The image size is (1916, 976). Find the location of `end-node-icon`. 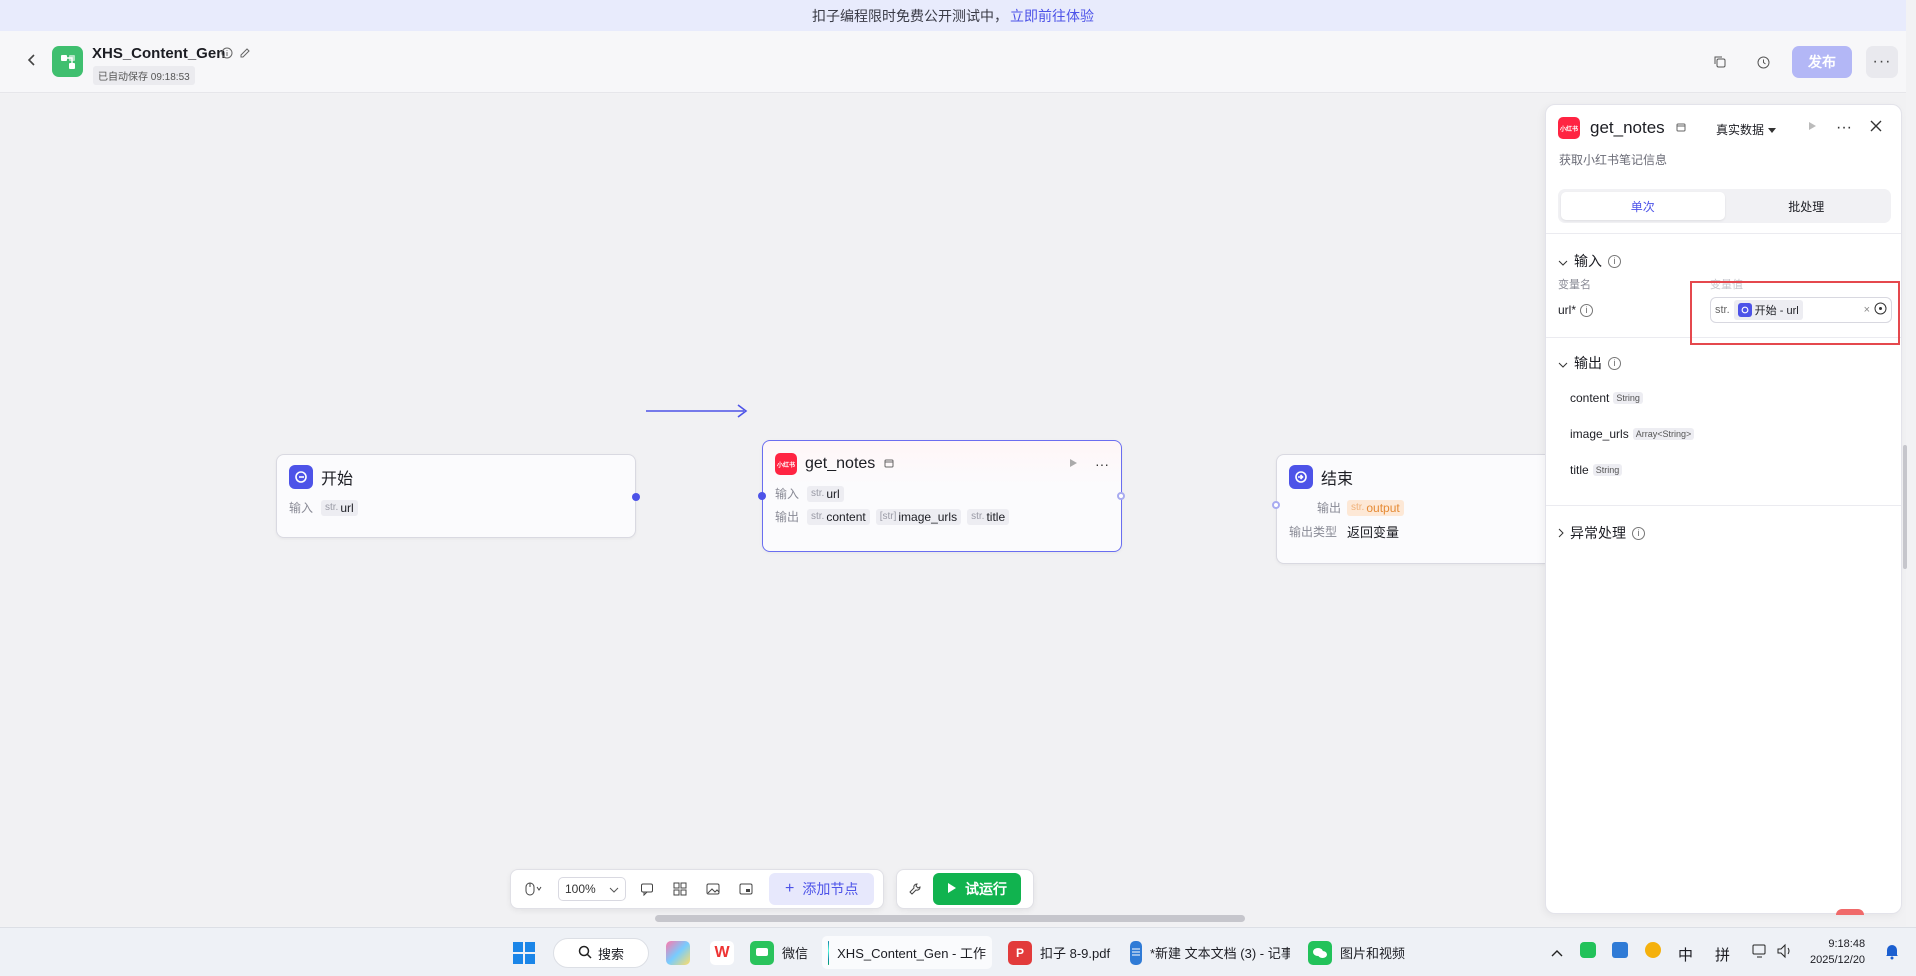

end-node-icon is located at coordinates (1301, 477).